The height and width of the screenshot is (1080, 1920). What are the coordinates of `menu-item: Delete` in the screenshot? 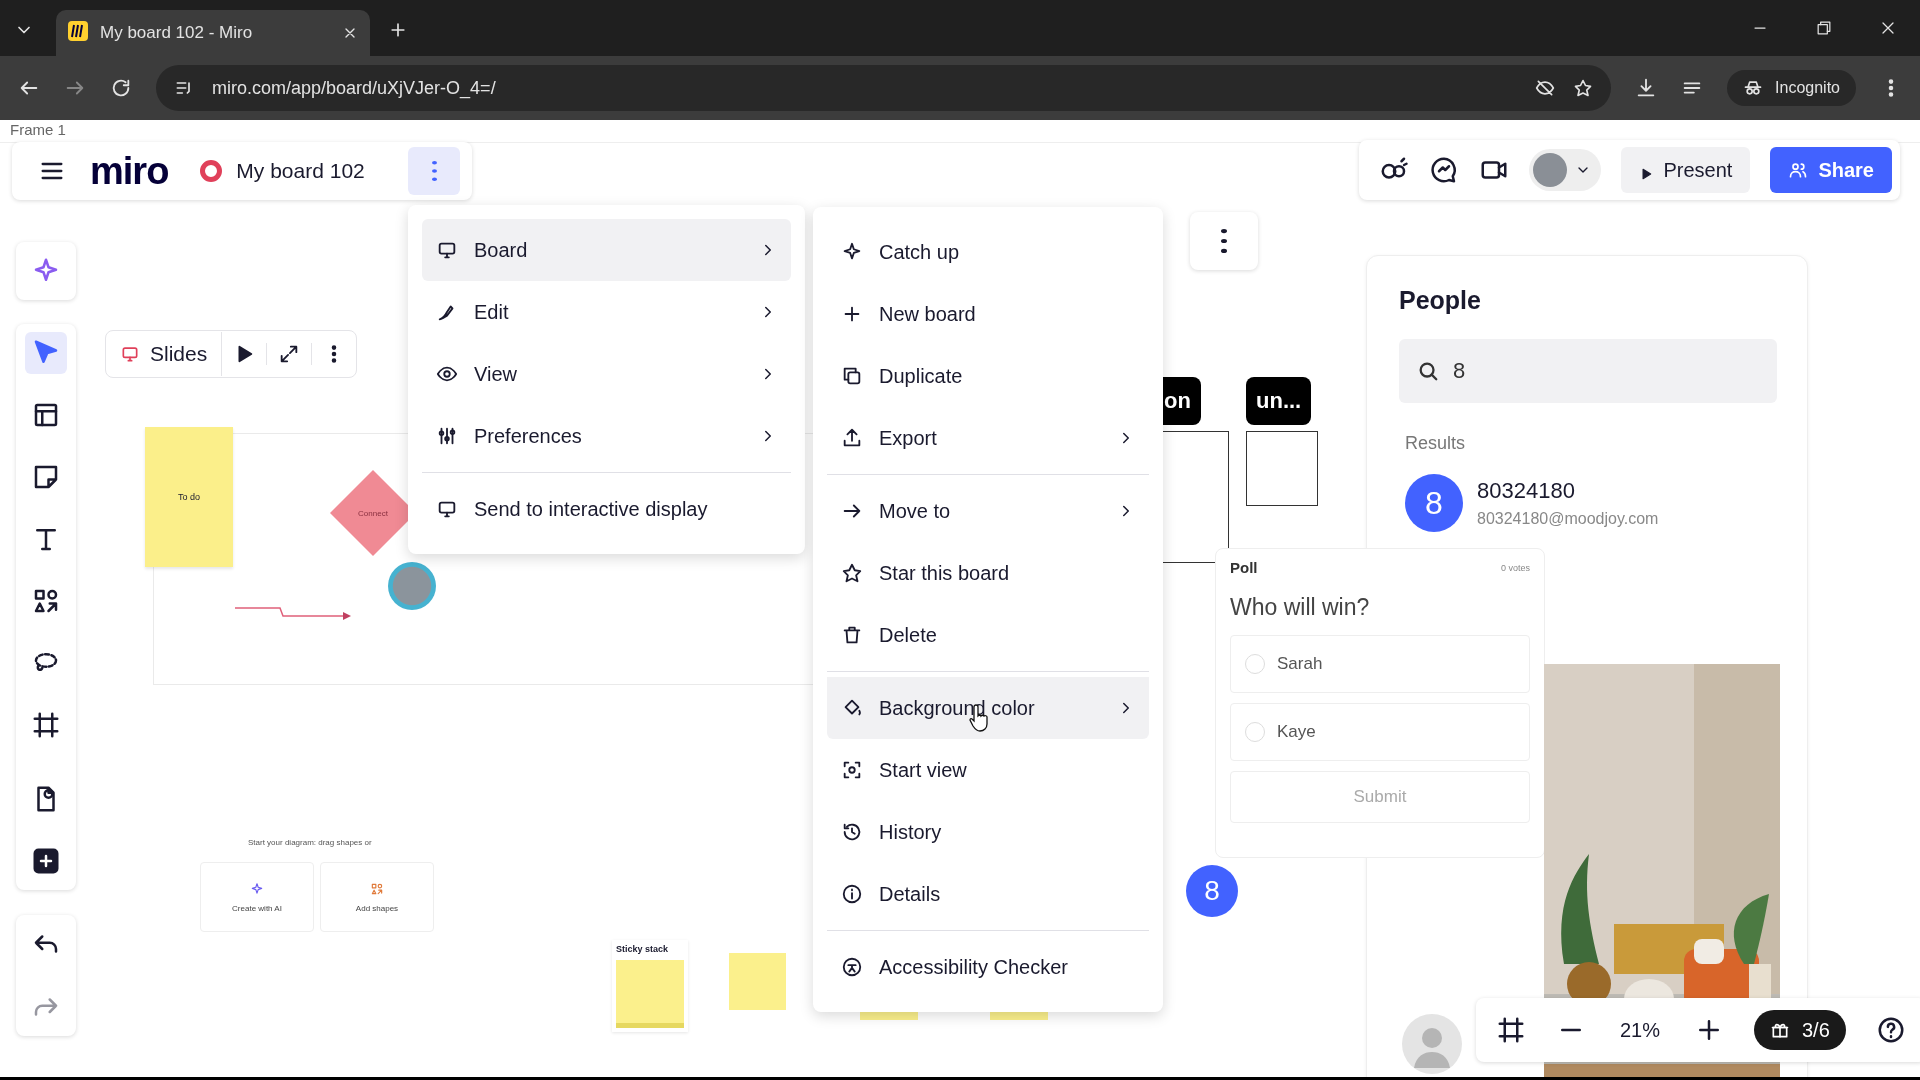 It's located at (988, 635).